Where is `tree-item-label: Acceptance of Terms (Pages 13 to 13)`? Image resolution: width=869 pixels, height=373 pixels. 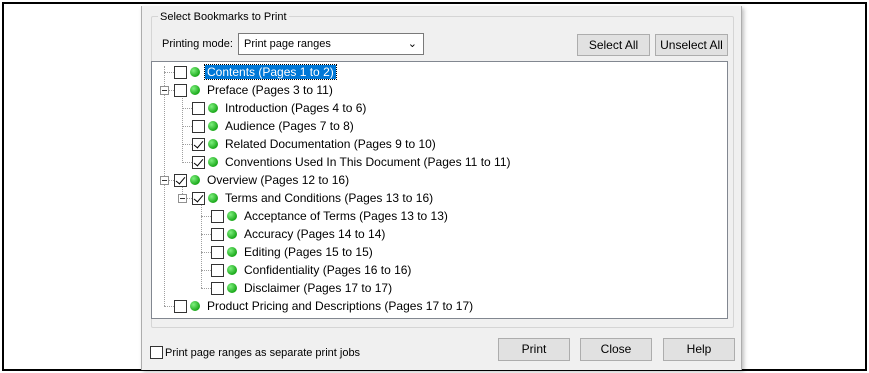 tree-item-label: Acceptance of Terms (Pages 13 to 13) is located at coordinates (346, 216).